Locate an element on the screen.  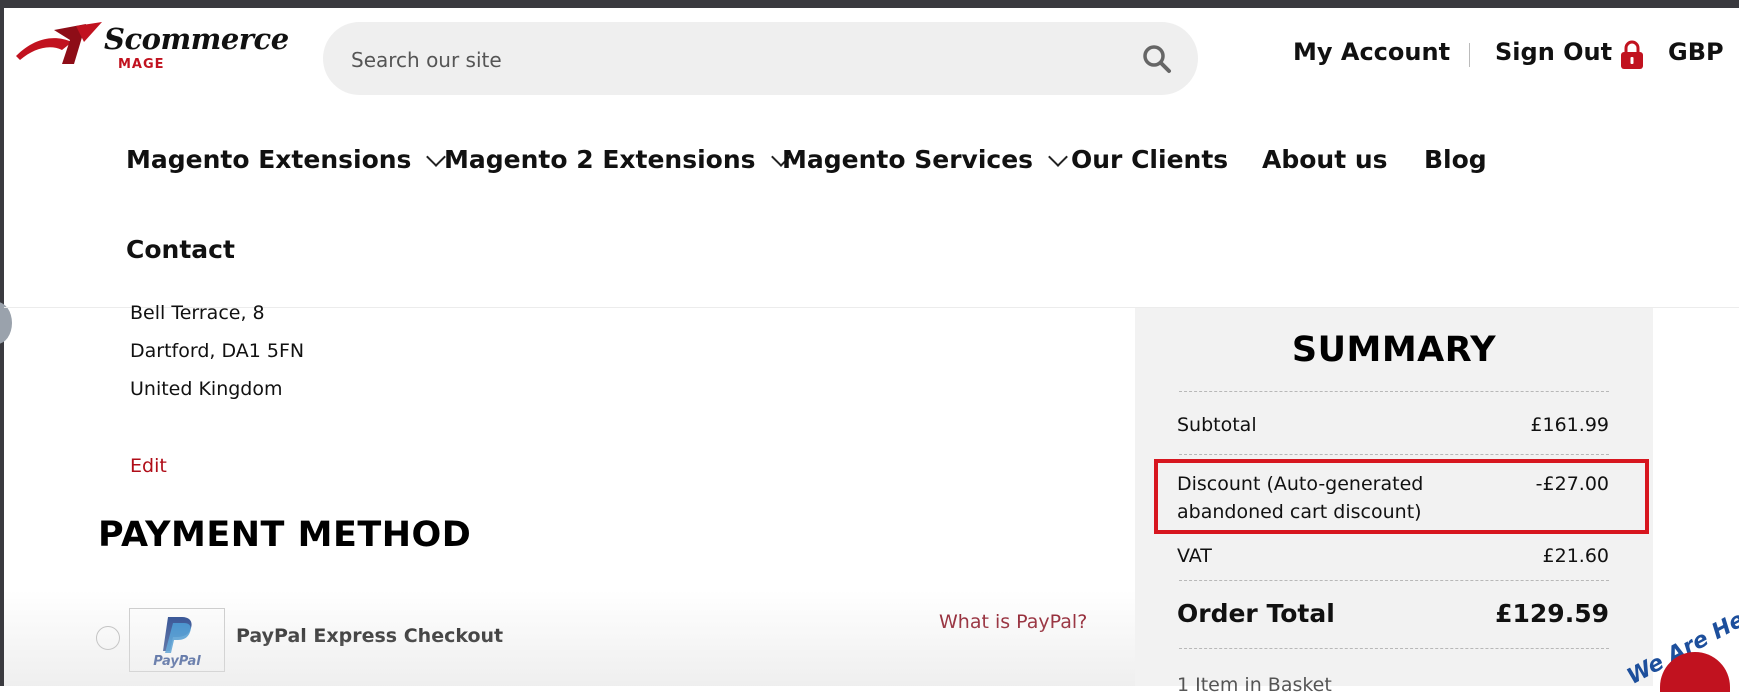
vat-label: VAT is located at coordinates (1194, 556).